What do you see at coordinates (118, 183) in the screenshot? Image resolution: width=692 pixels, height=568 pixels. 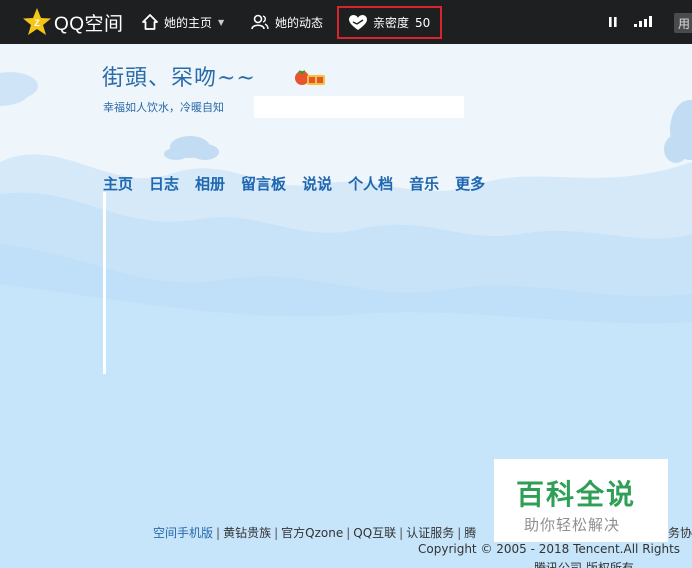 I see `tab-home: 主页` at bounding box center [118, 183].